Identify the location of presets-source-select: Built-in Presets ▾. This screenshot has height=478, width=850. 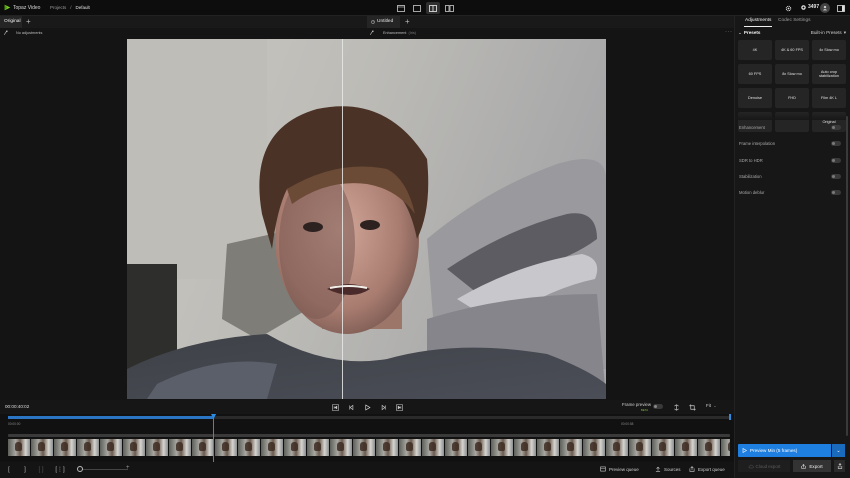
(828, 33).